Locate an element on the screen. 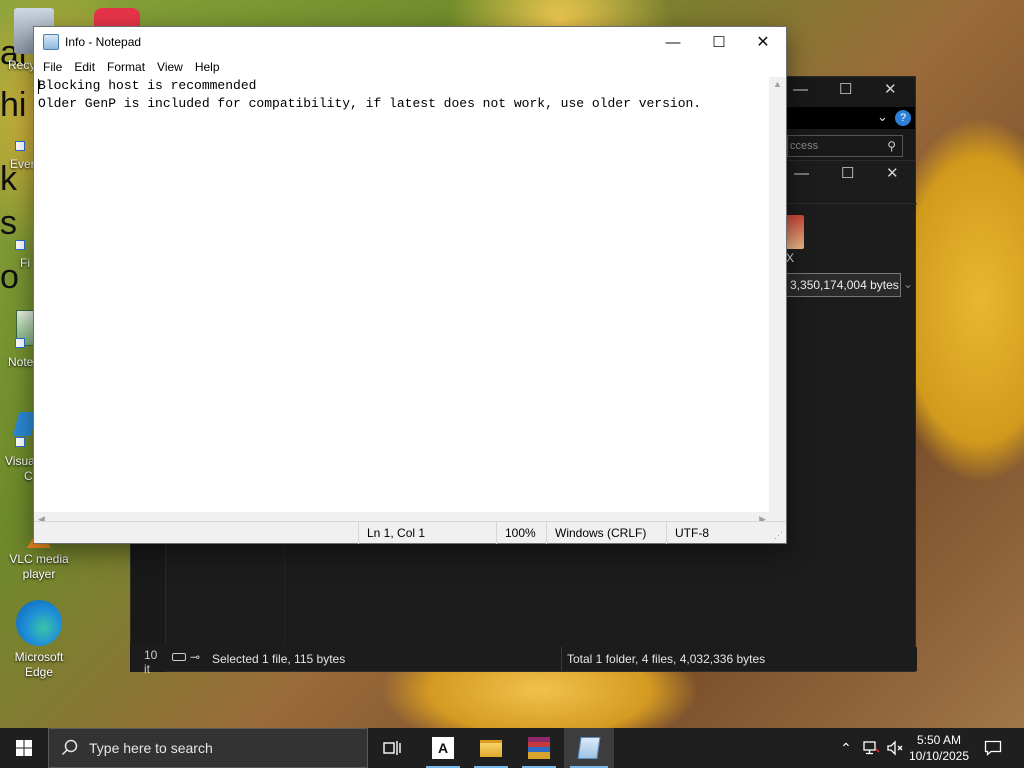 The height and width of the screenshot is (768, 1024). windows-logo-icon is located at coordinates (24, 748).